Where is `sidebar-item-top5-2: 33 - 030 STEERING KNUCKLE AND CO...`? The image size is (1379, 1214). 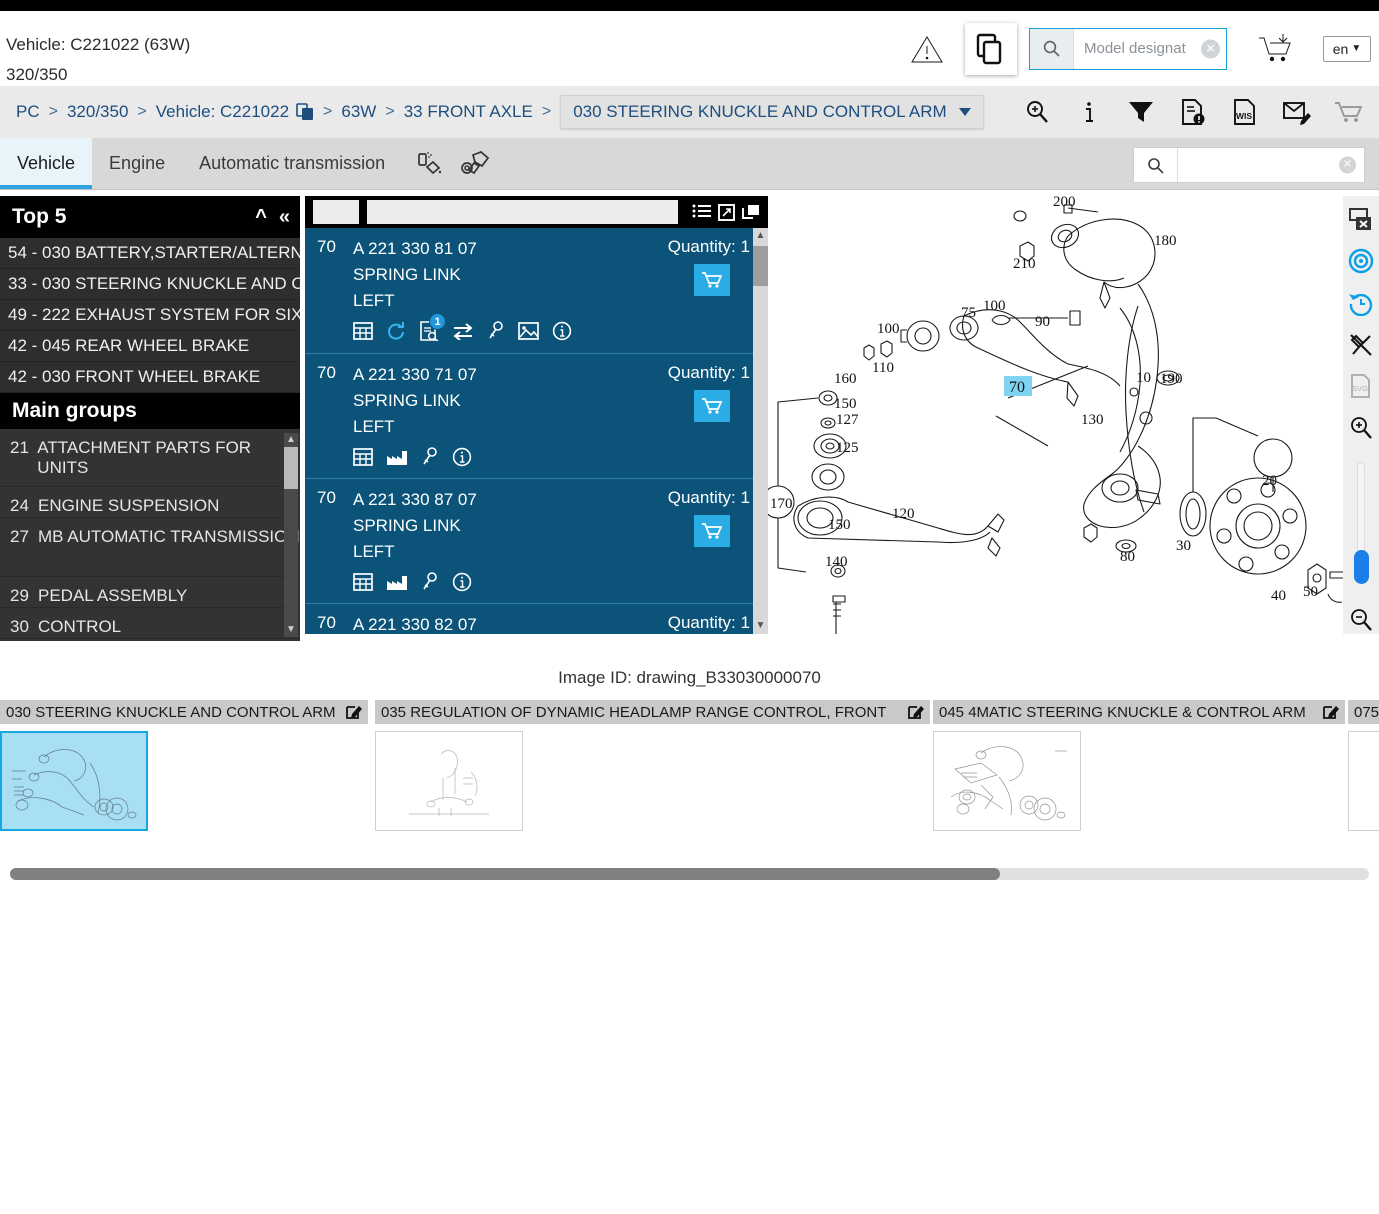
sidebar-item-top5-2: 33 - 030 STEERING KNUCKLE AND CO... is located at coordinates (150, 284).